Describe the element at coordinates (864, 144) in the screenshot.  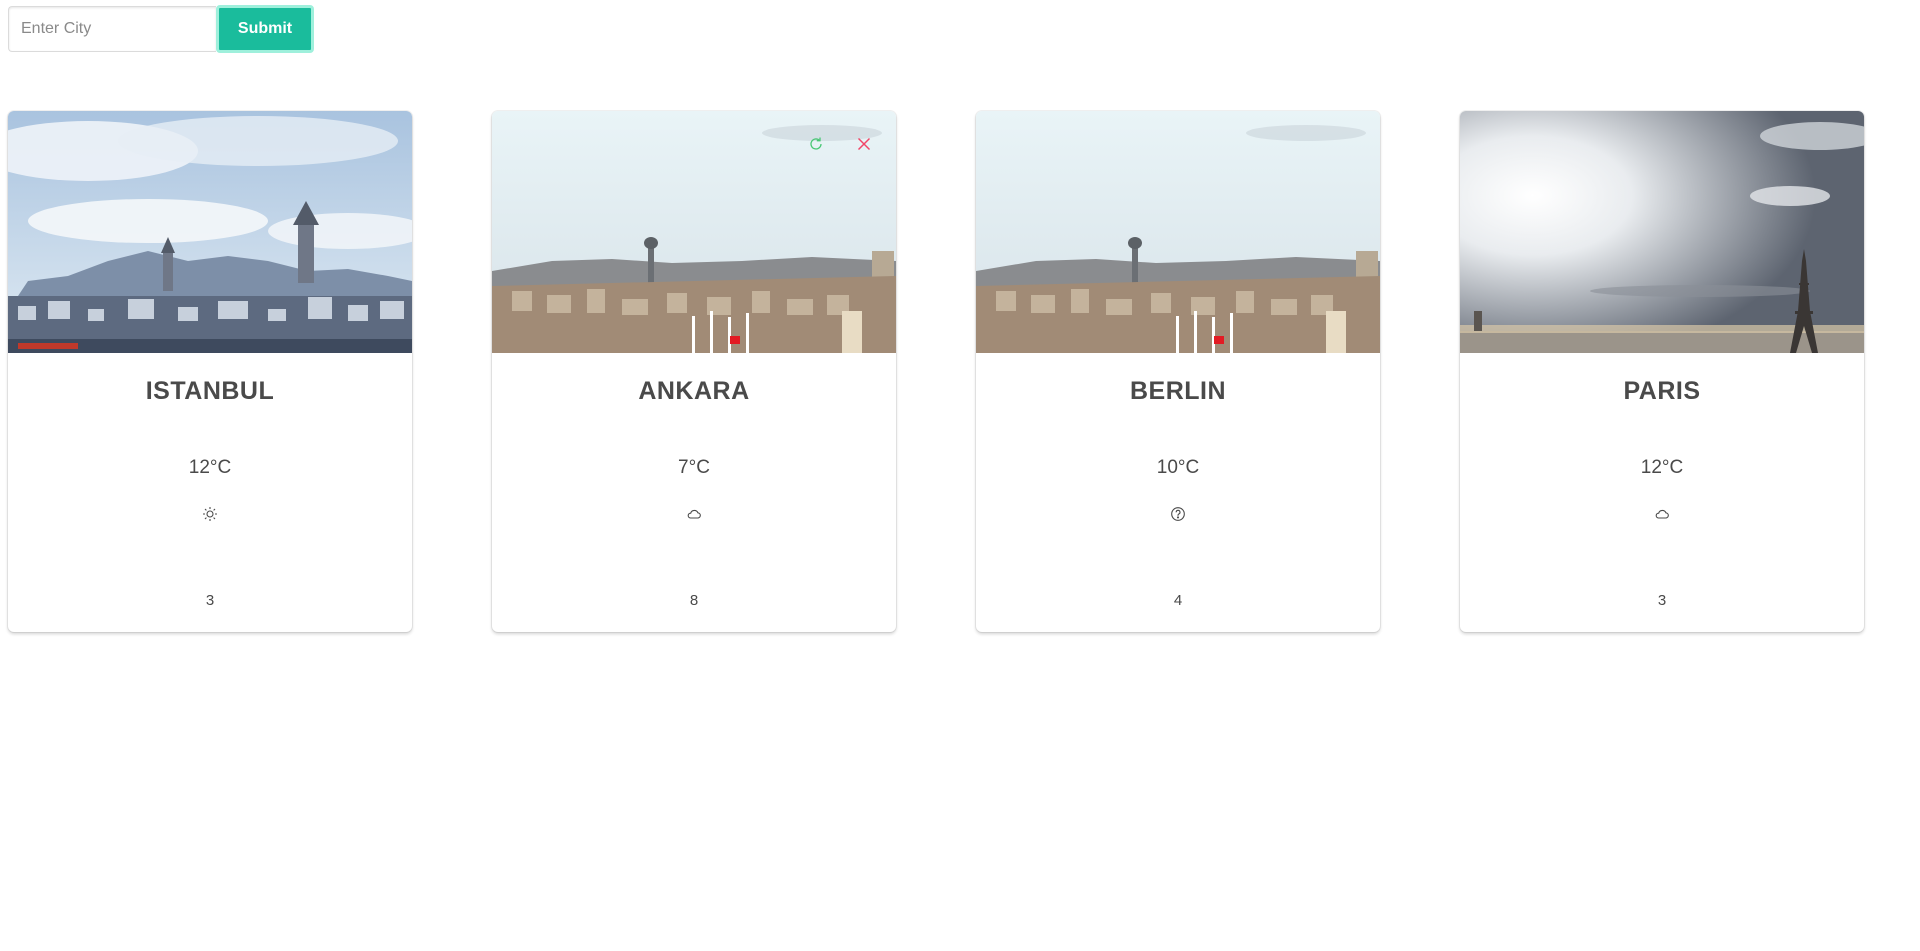
I see `close-icon` at that location.